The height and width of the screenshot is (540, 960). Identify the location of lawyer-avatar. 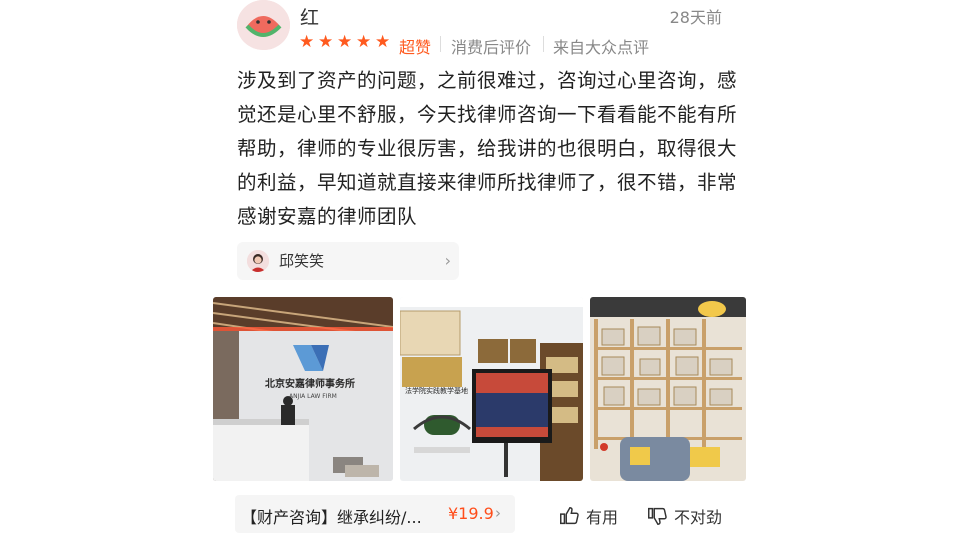
(258, 261).